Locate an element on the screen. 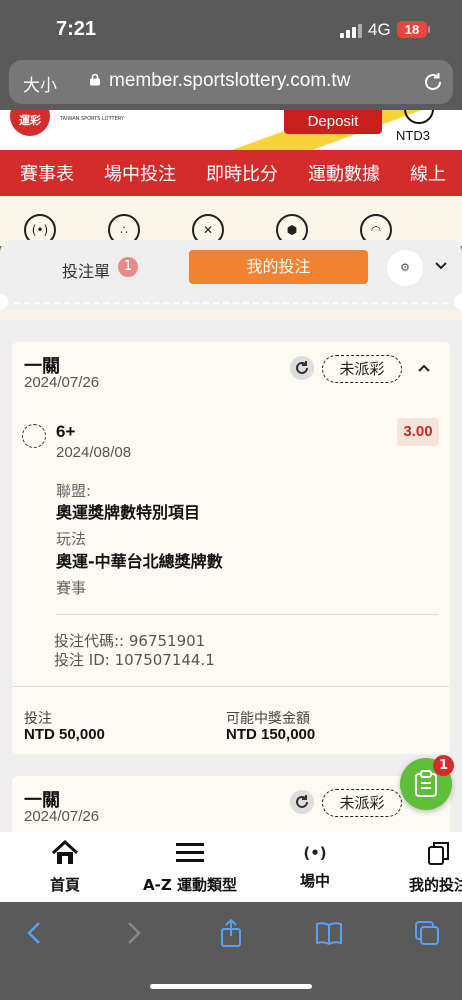 This screenshot has height=1000, width=462. address-bar: 大小 member.sportslottery.com.tw is located at coordinates (231, 82).